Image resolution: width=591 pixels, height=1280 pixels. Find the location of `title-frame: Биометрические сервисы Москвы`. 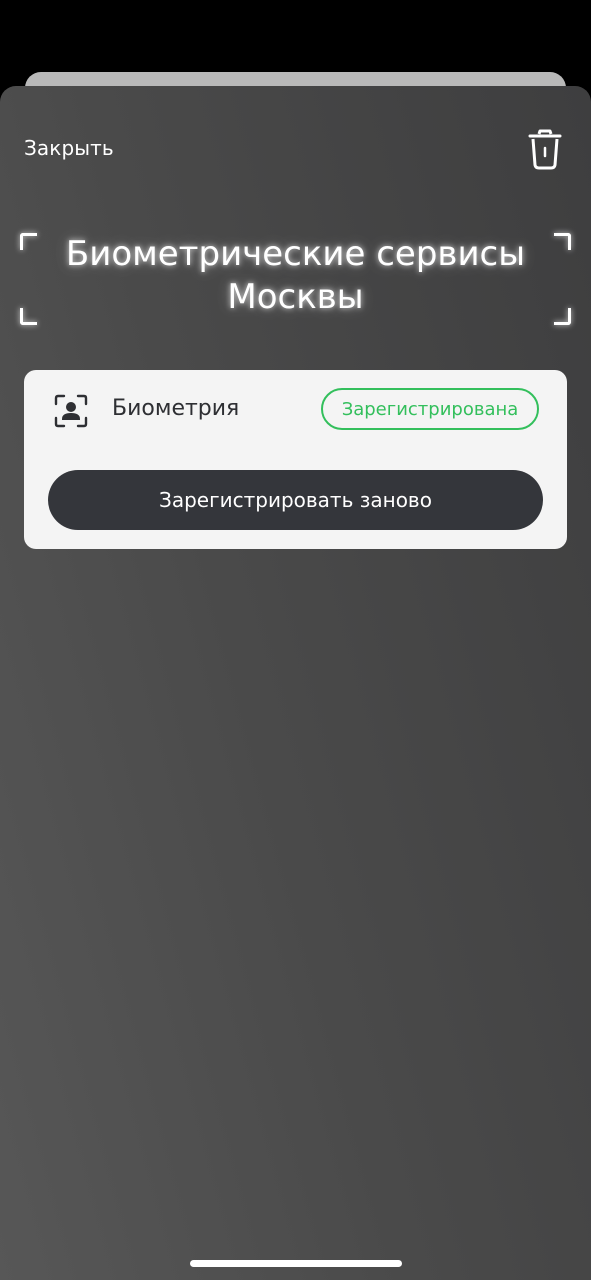

title-frame: Биометрические сервисы Москвы is located at coordinates (295, 279).